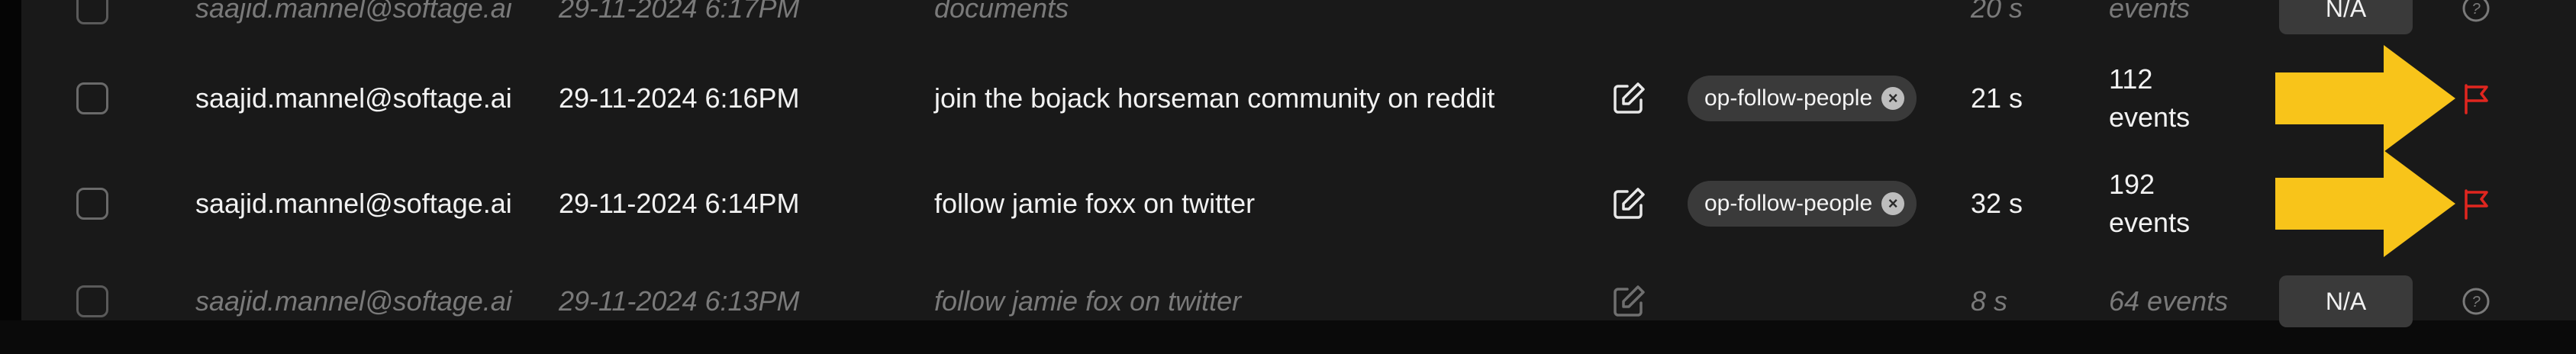  Describe the element at coordinates (680, 12) in the screenshot. I see `date-cell: 29-11-2024 6:17PM` at that location.